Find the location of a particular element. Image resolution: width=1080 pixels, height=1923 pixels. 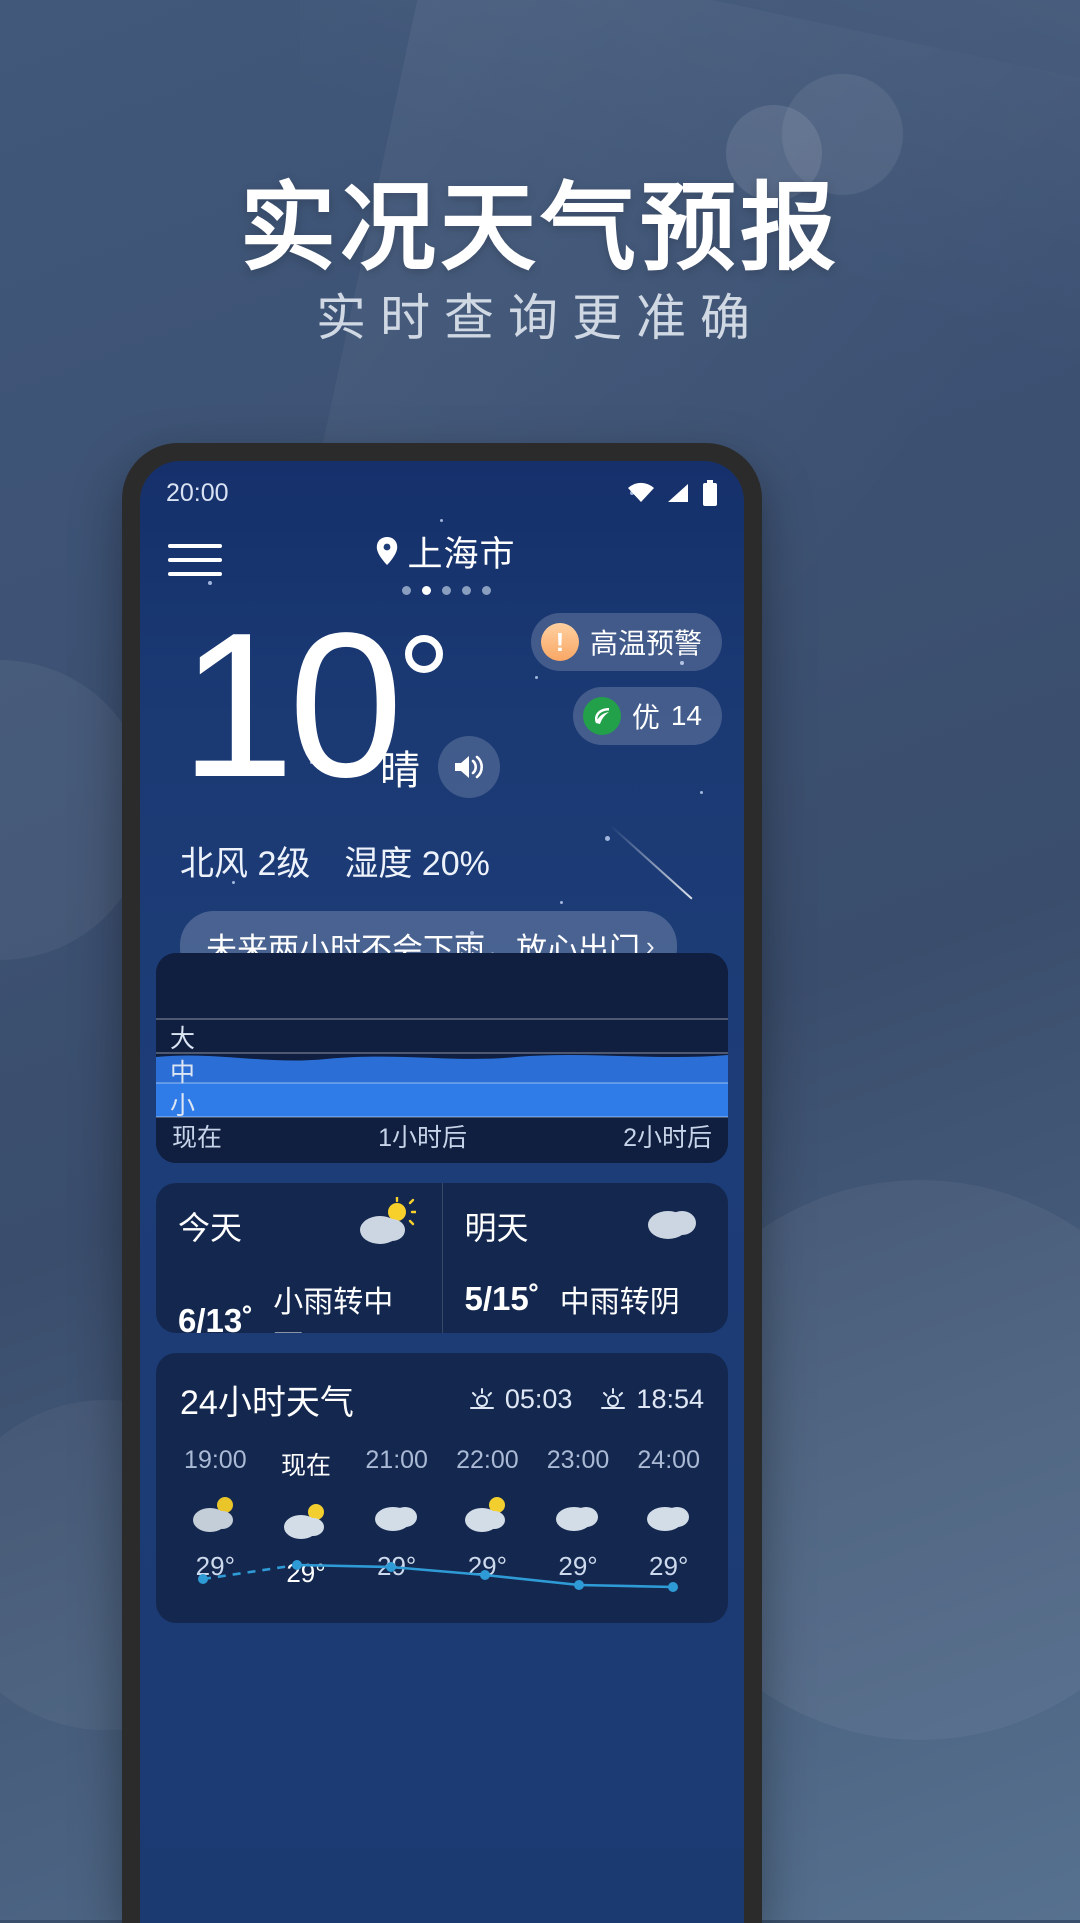

promo-title: 实况天气预报 is located at coordinates (540, 228).